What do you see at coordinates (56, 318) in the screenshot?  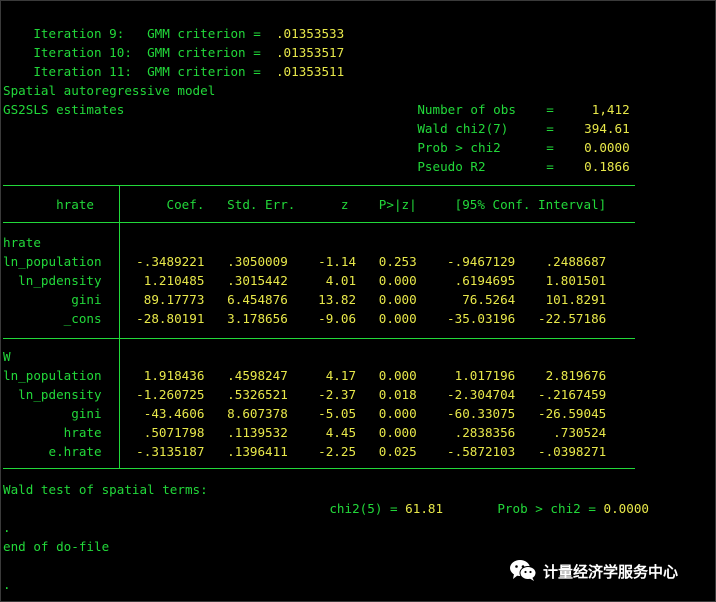 I see `row-label: _cons` at bounding box center [56, 318].